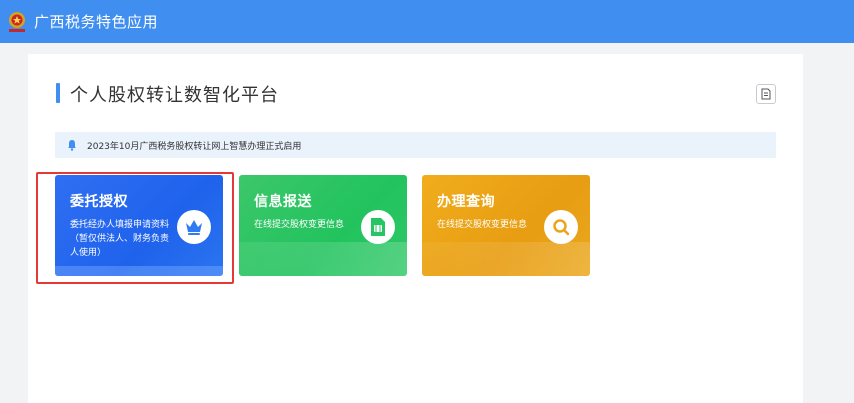 This screenshot has height=403, width=854. I want to click on notice-text: 2023年10月广西税务股权转让网上智慧办理正式启用, so click(194, 146).